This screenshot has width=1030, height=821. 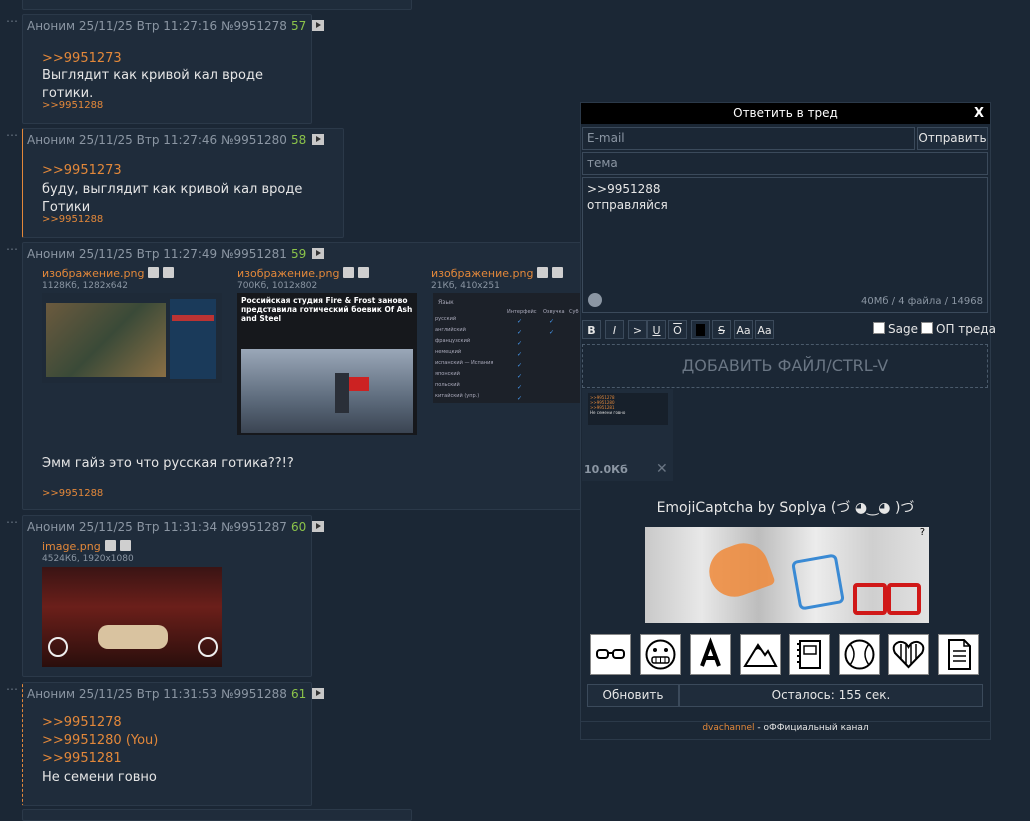 What do you see at coordinates (610, 654) in the screenshot?
I see `emoji-option-glasses-icon` at bounding box center [610, 654].